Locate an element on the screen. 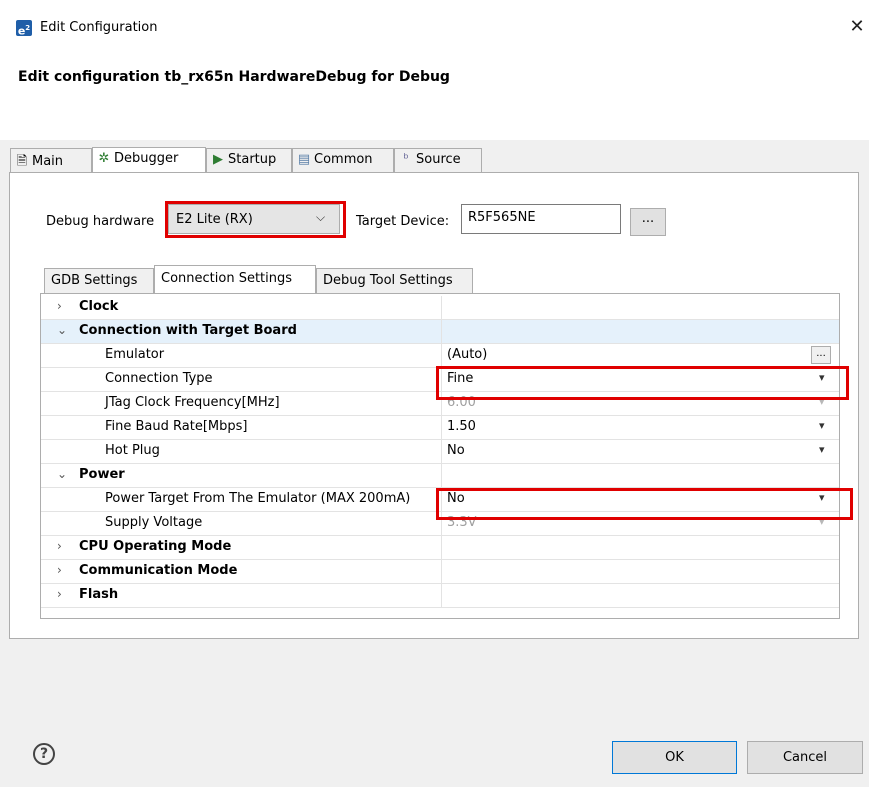  tab-source-label: Source is located at coordinates (438, 159).